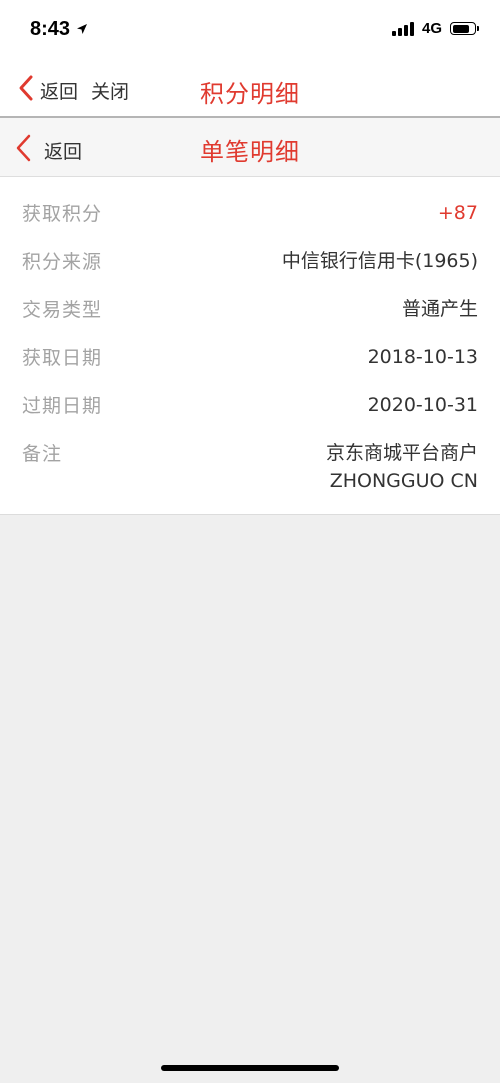  I want to click on detail-label: 备注, so click(42, 454).